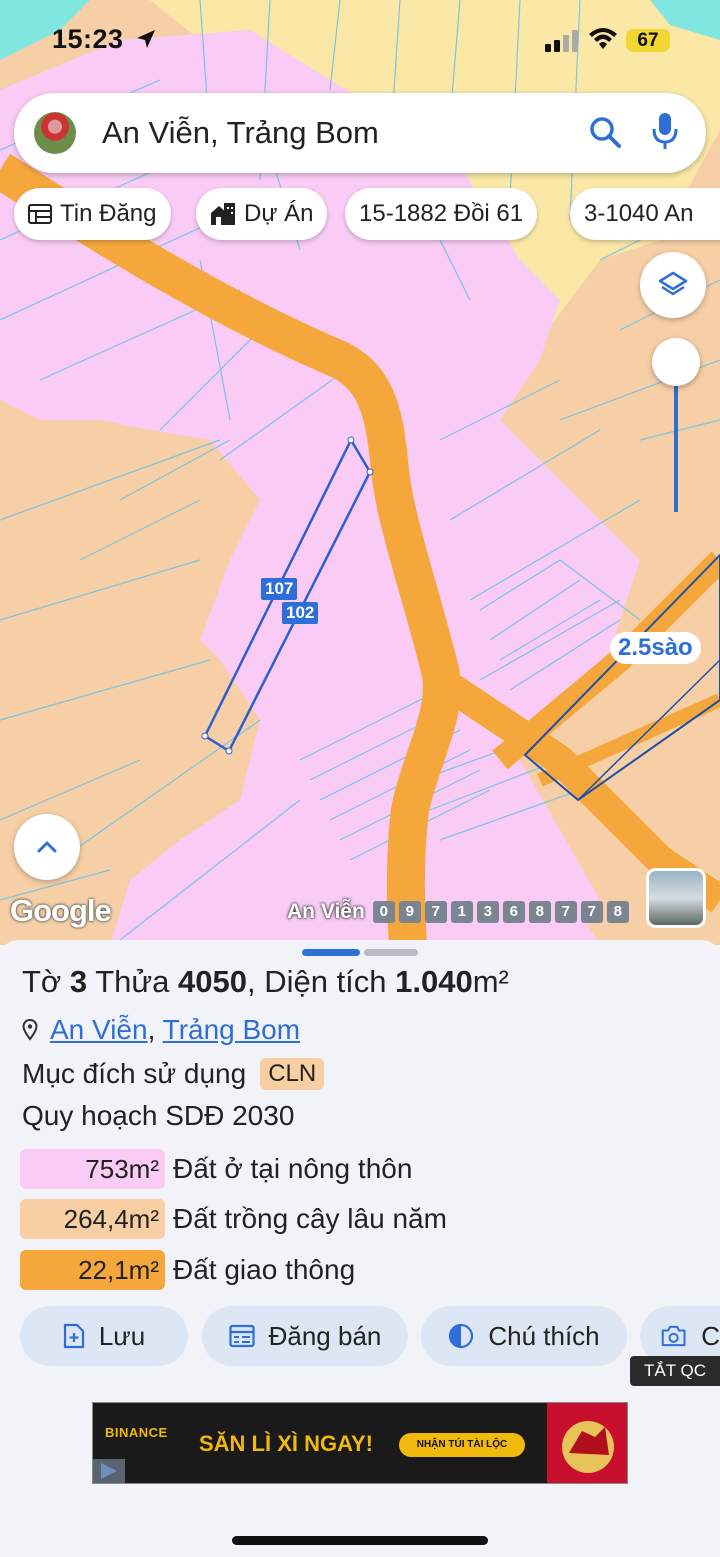 Image resolution: width=720 pixels, height=1557 pixels. What do you see at coordinates (161, 1030) in the screenshot?
I see `parcel-location: An Viễn, Trảng Bom` at bounding box center [161, 1030].